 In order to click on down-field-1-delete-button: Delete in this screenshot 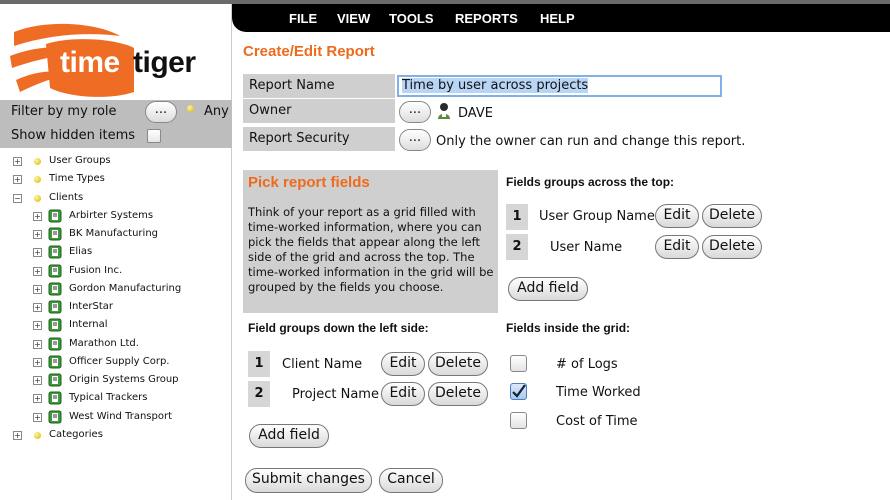, I will do `click(458, 364)`.